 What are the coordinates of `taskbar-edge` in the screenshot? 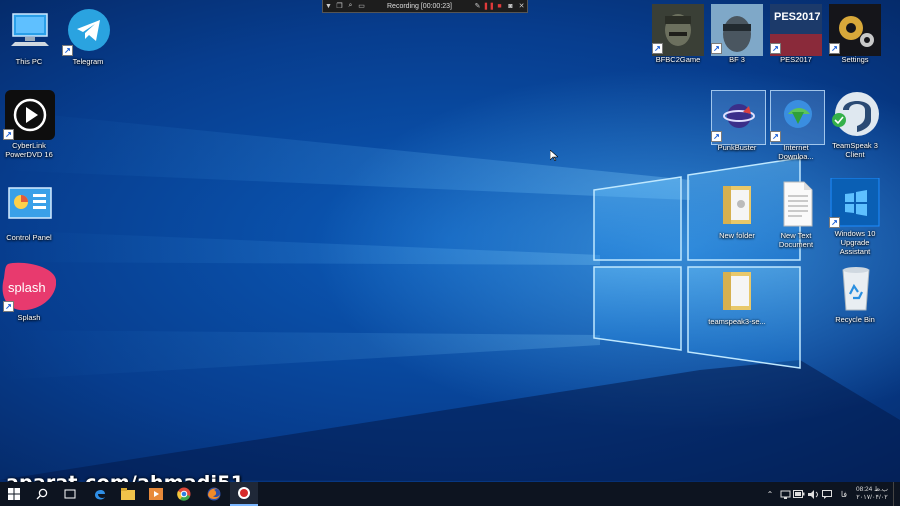 It's located at (100, 494).